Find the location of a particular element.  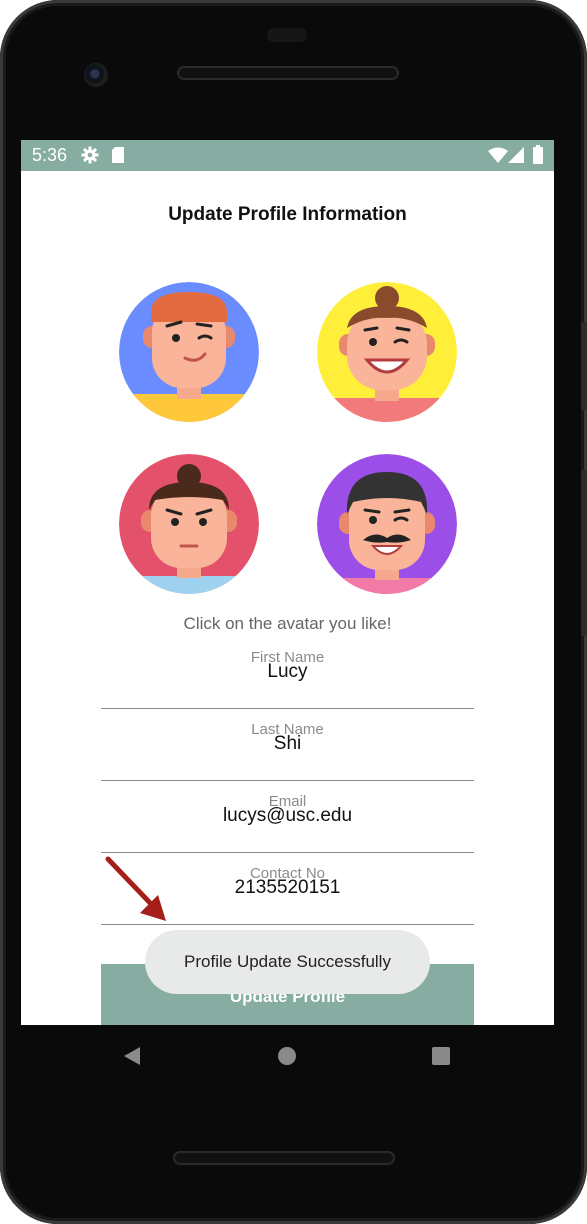

page-title: Update Profile Information is located at coordinates (287, 214).